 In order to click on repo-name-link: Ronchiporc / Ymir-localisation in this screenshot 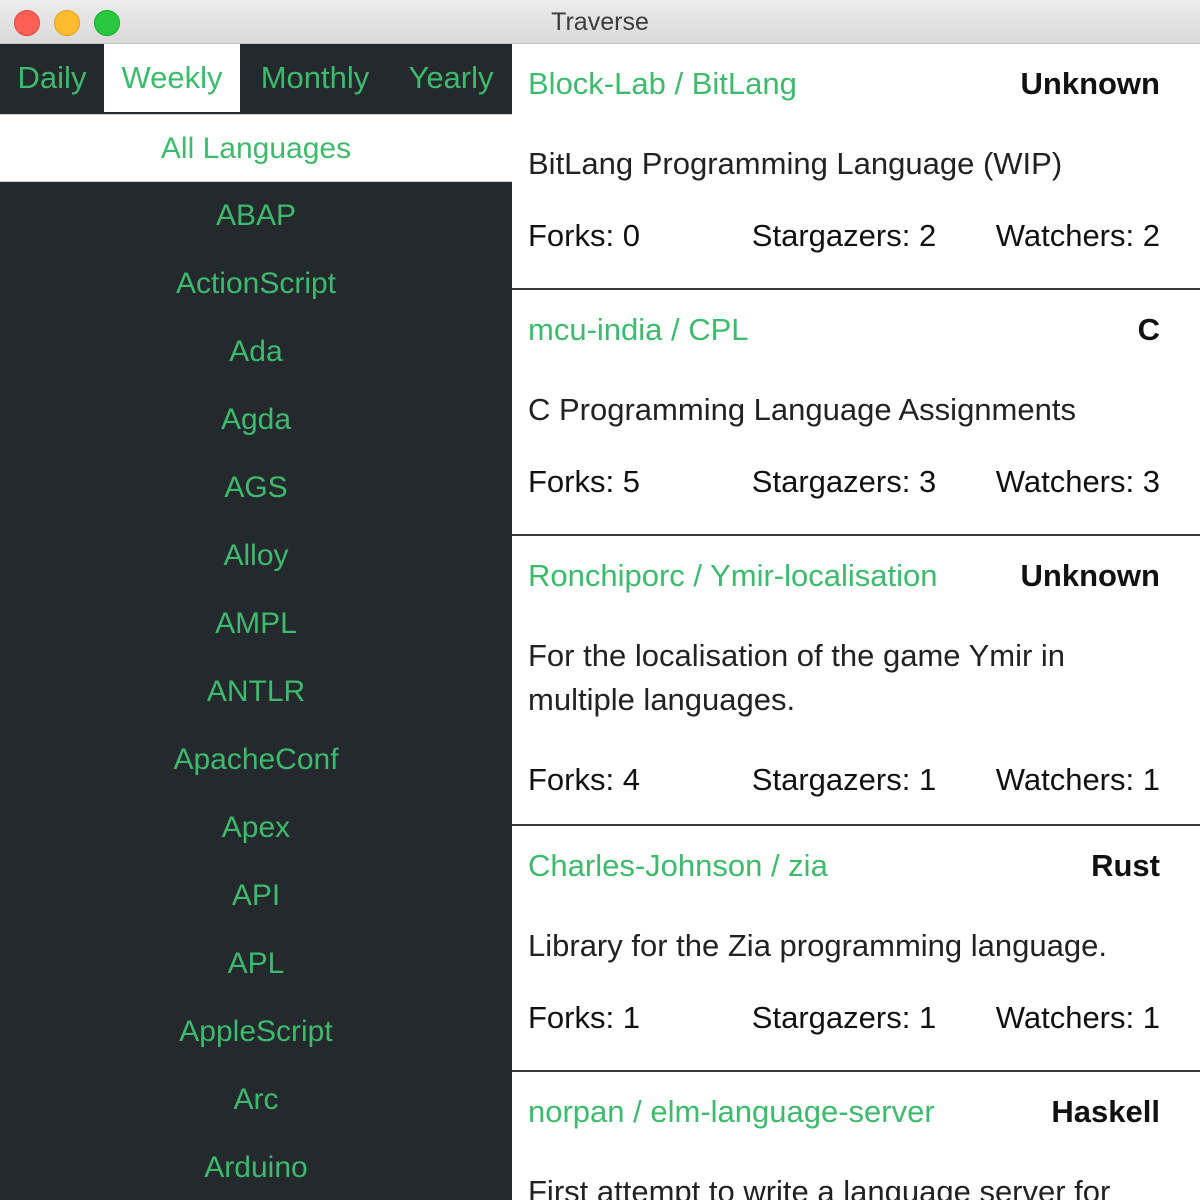, I will do `click(732, 576)`.